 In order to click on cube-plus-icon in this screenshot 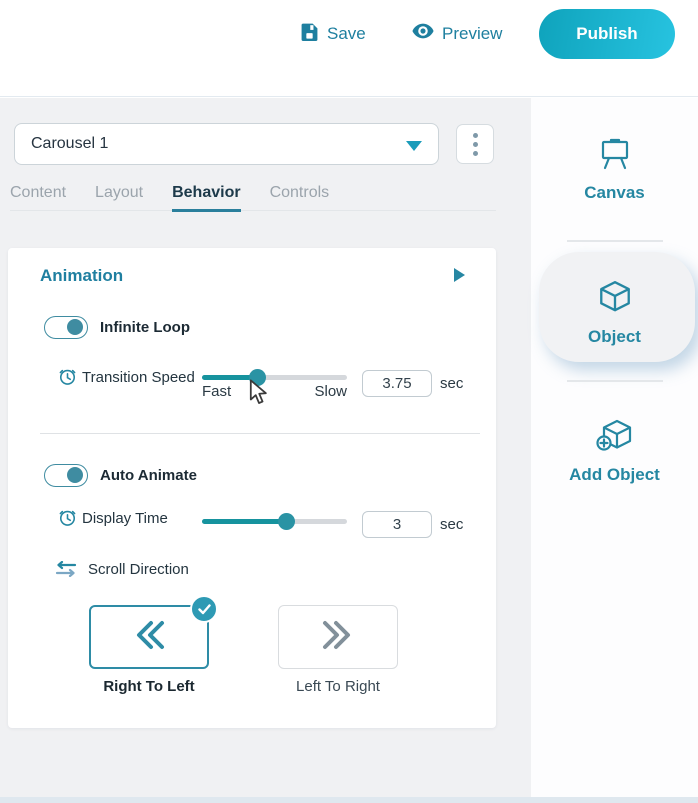, I will do `click(615, 437)`.